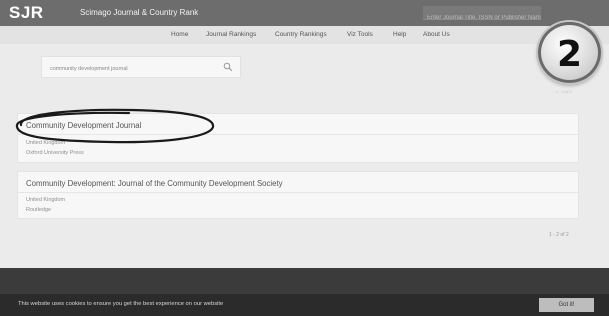 Image resolution: width=609 pixels, height=316 pixels. I want to click on step-number: 2, so click(569, 54).